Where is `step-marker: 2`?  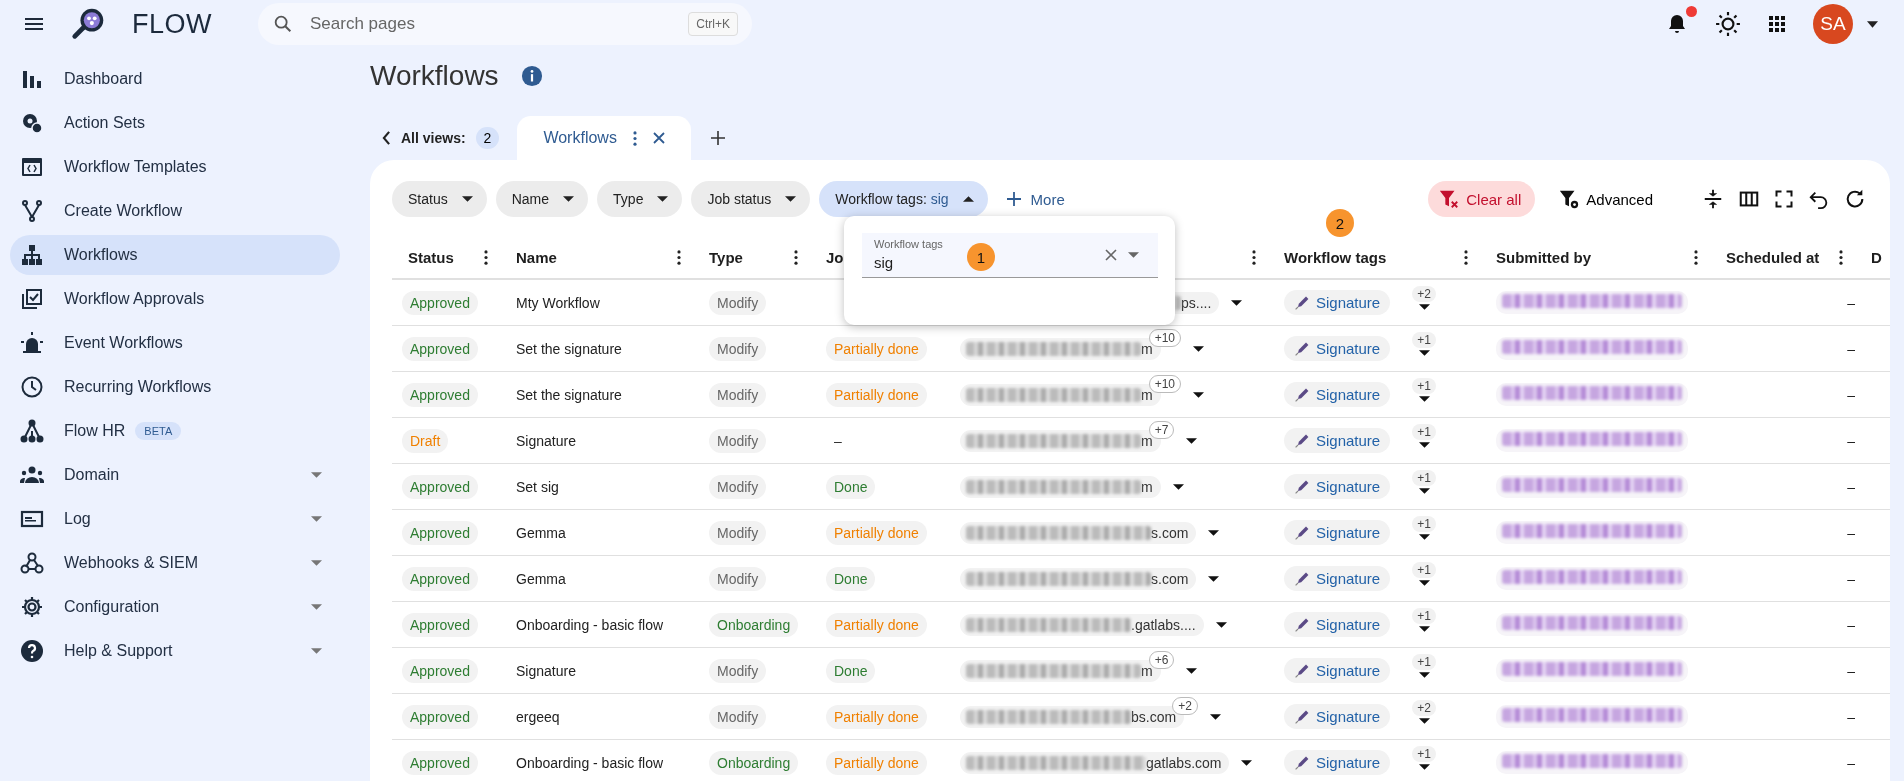 step-marker: 2 is located at coordinates (1340, 223).